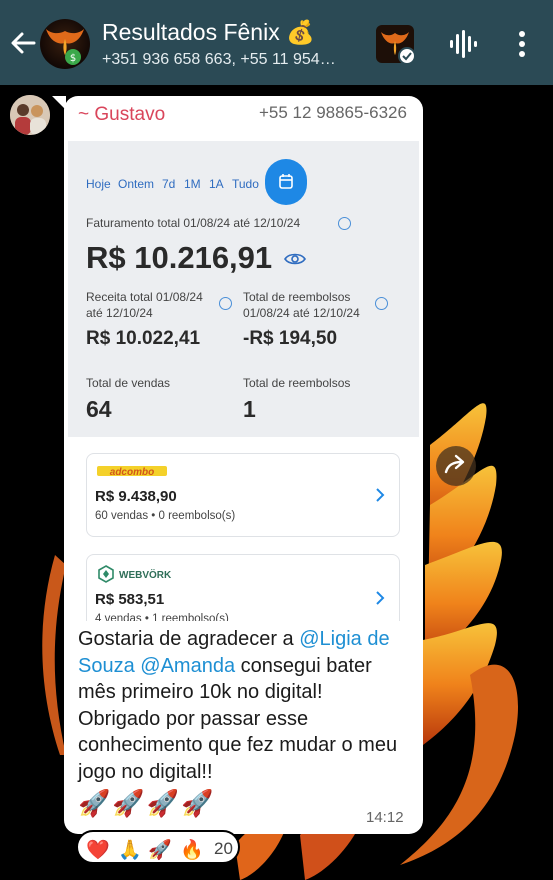 Image resolution: width=553 pixels, height=880 pixels. Describe the element at coordinates (98, 850) in the screenshot. I see `heart-reaction: ❤️` at that location.